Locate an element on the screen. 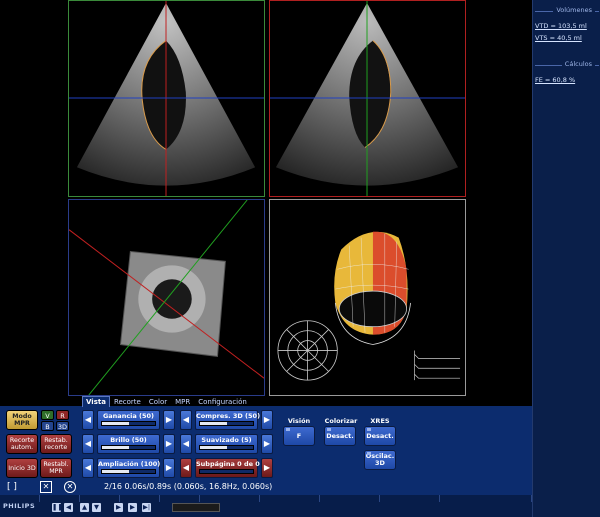 The image size is (600, 517). suavizado-increase: ▶ is located at coordinates (267, 444).